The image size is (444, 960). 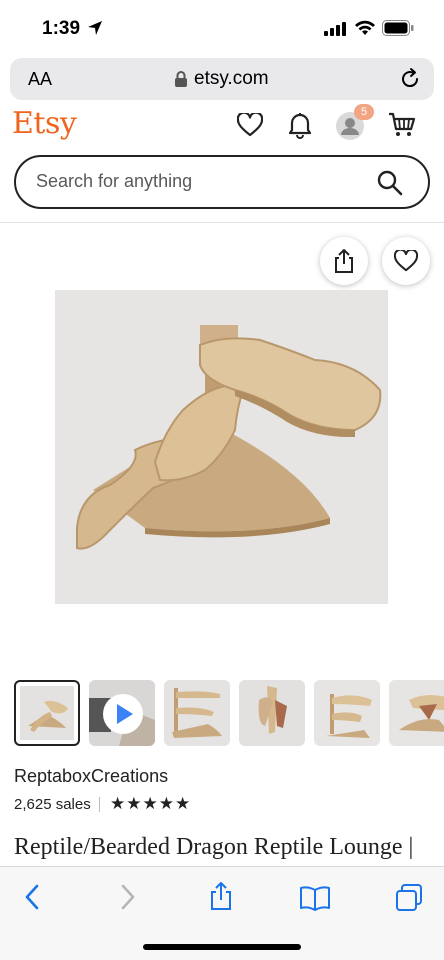 I want to click on search-icon, so click(x=390, y=183).